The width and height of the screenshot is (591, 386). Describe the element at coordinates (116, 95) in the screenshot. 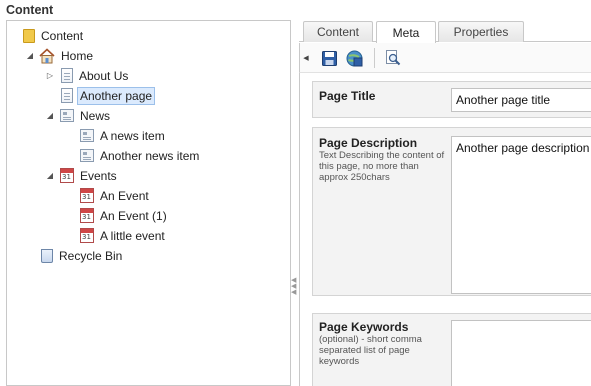

I see `tree-label-selected: Another page` at that location.